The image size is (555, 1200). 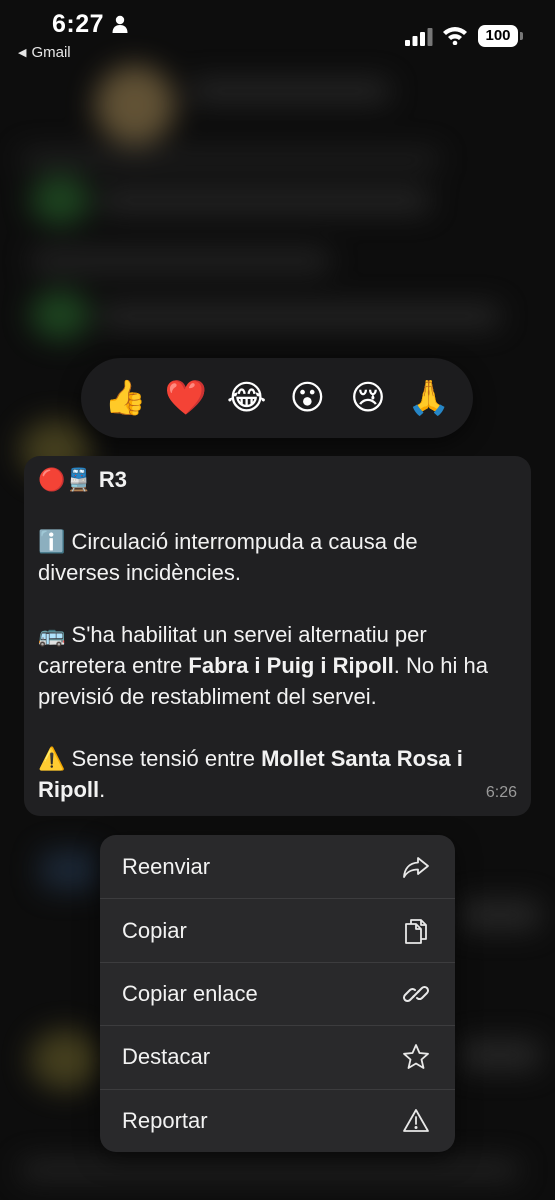 What do you see at coordinates (186, 398) in the screenshot?
I see `reaction-heart: ❤️` at bounding box center [186, 398].